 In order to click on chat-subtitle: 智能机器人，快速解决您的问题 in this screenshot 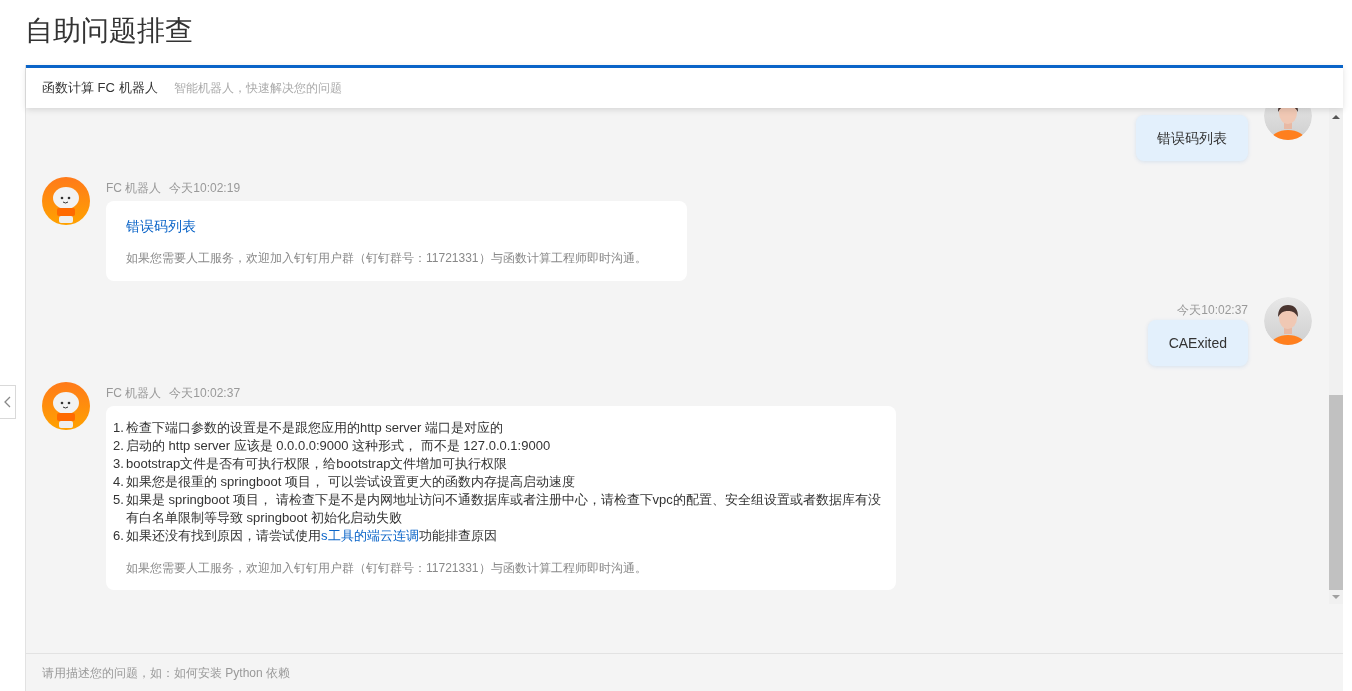, I will do `click(257, 88)`.